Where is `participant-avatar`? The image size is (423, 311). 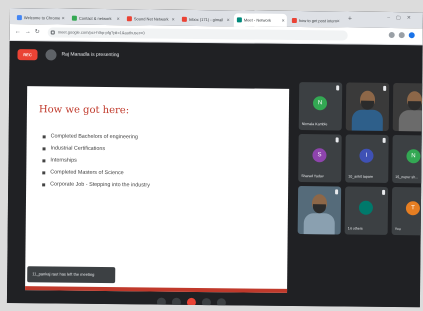
participant-avatar is located at coordinates (366, 207).